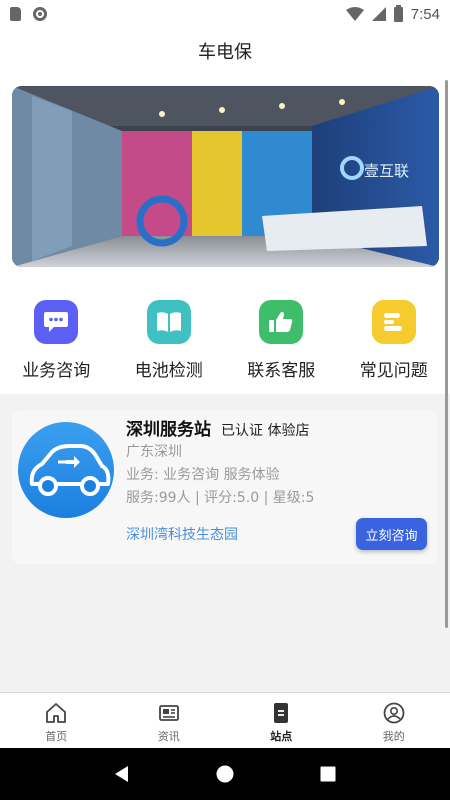 This screenshot has height=800, width=450. Describe the element at coordinates (168, 322) in the screenshot. I see `book-icon` at that location.